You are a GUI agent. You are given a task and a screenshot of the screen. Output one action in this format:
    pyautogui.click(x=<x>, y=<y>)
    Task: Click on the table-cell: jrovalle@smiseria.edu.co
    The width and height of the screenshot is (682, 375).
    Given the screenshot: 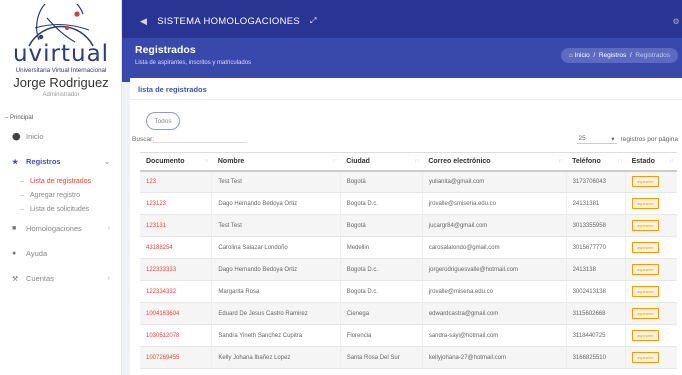 What is the action you would take?
    pyautogui.click(x=494, y=203)
    